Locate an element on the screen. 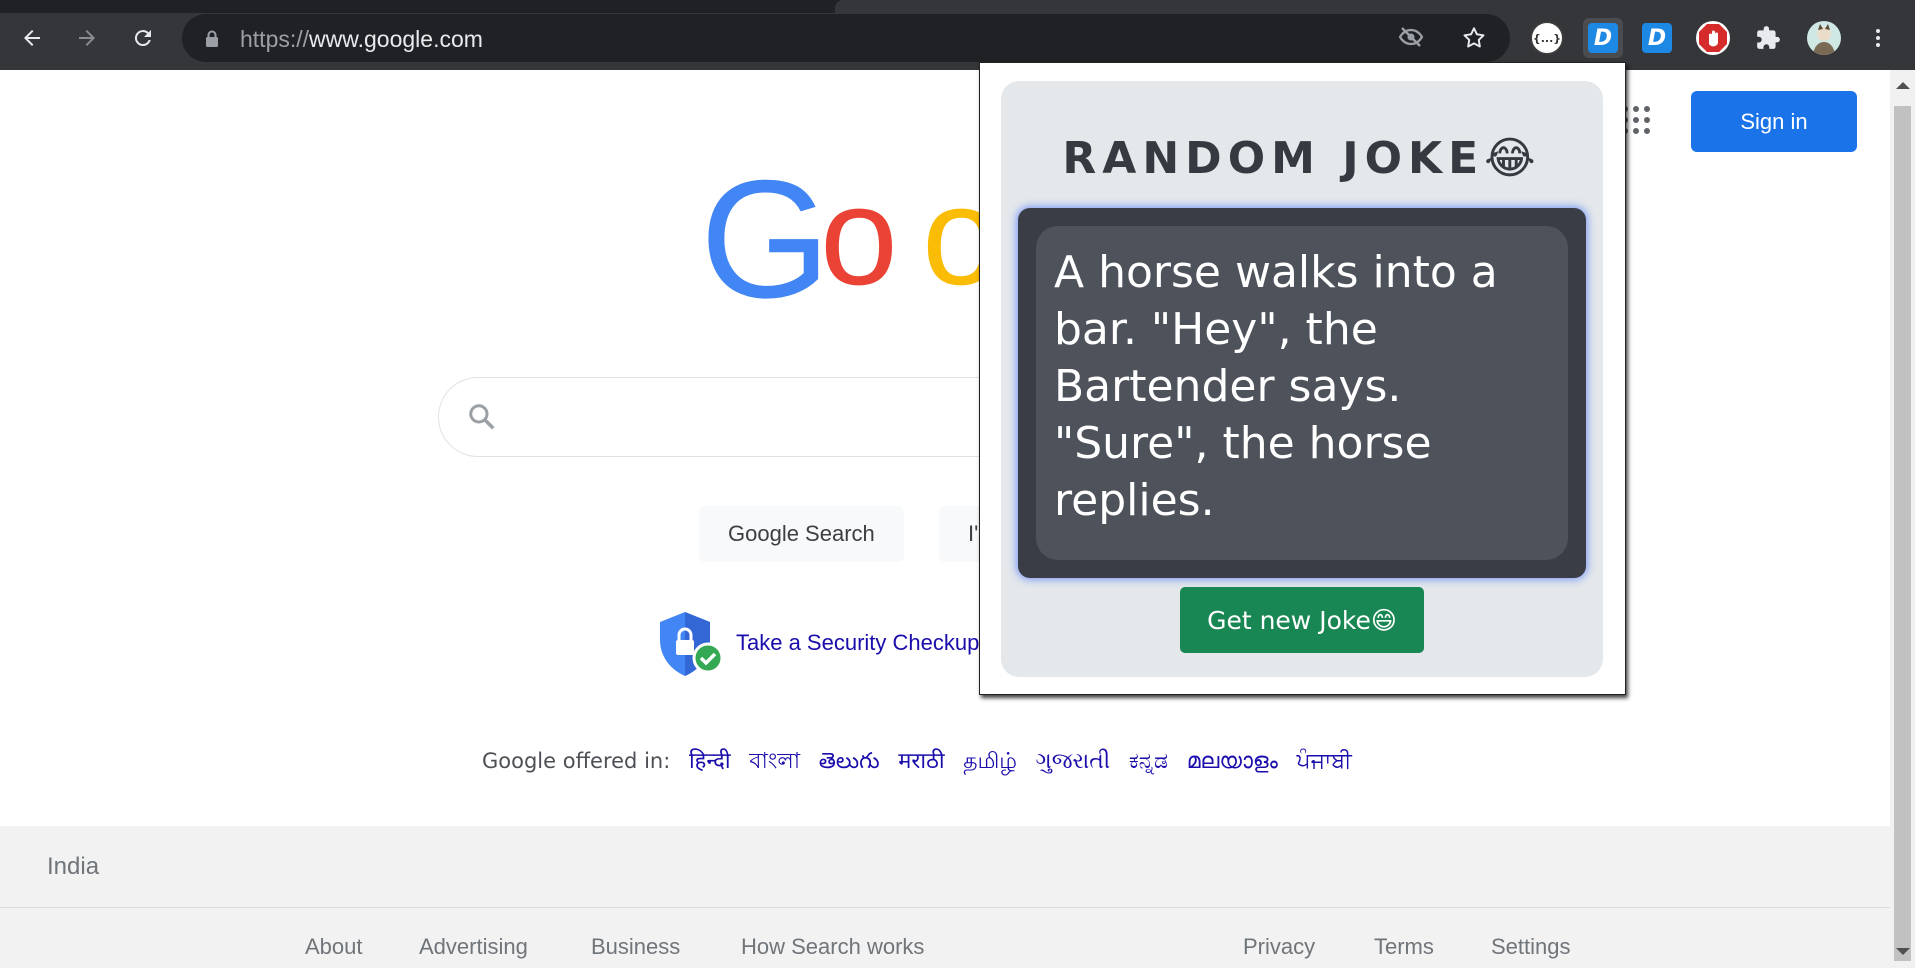  footer-link-terms: Terms is located at coordinates (1404, 947).